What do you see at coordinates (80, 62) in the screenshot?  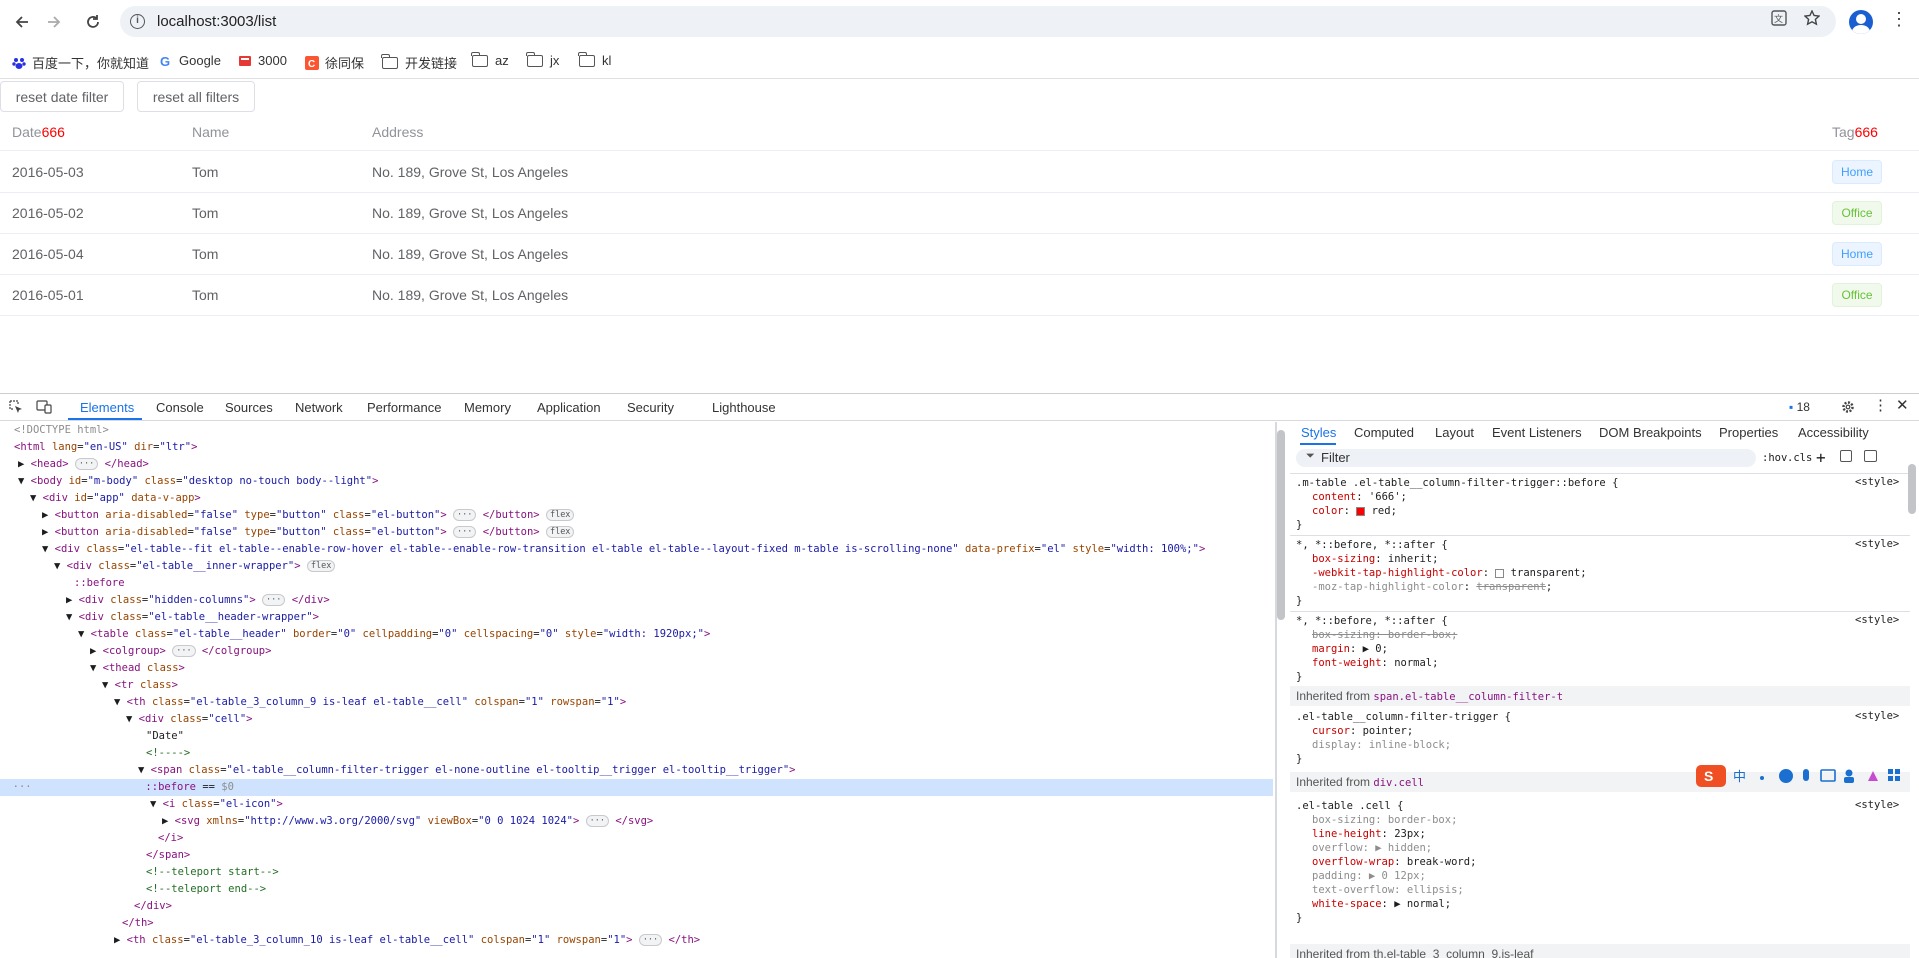 I see `bookmark-baidu: 百度一下，你就知道` at bounding box center [80, 62].